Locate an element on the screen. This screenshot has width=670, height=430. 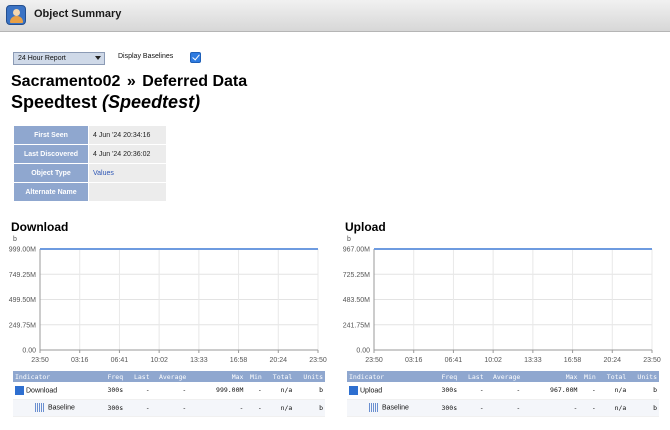
object-type-link: Values is located at coordinates (127, 173).